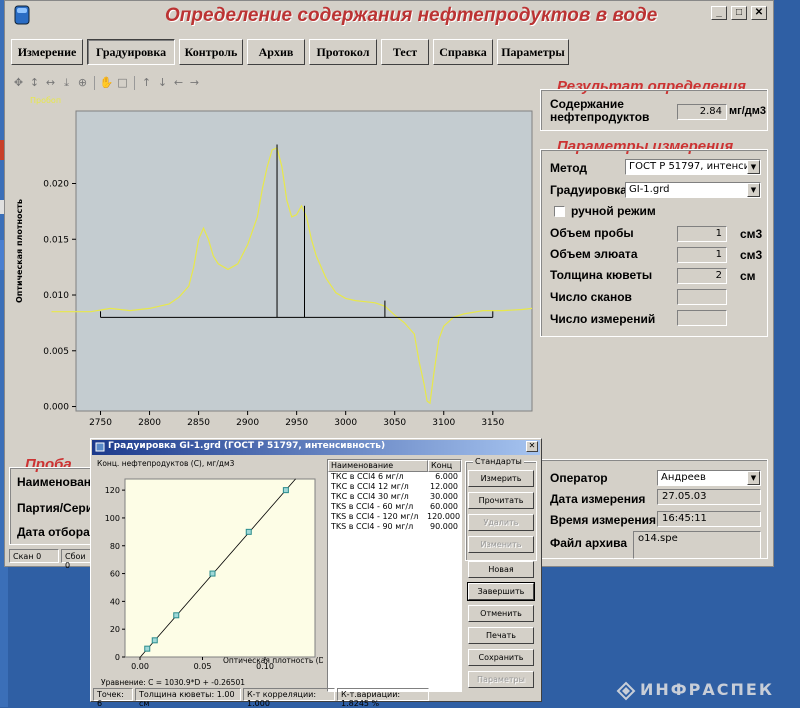 The height and width of the screenshot is (708, 800). What do you see at coordinates (501, 613) in the screenshot?
I see `cancel-button: Отменить` at bounding box center [501, 613].